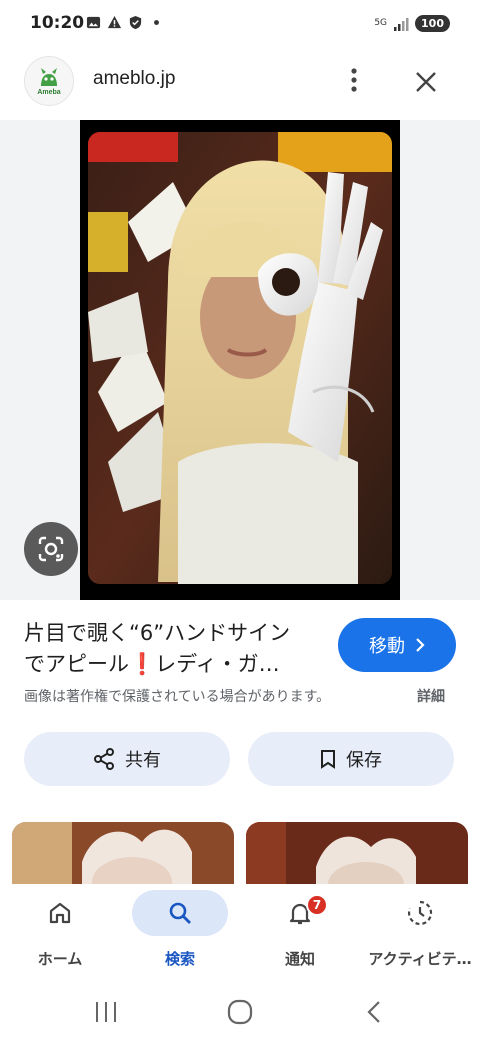 The width and height of the screenshot is (480, 1040). I want to click on nav-search-icon-wrap, so click(180, 913).